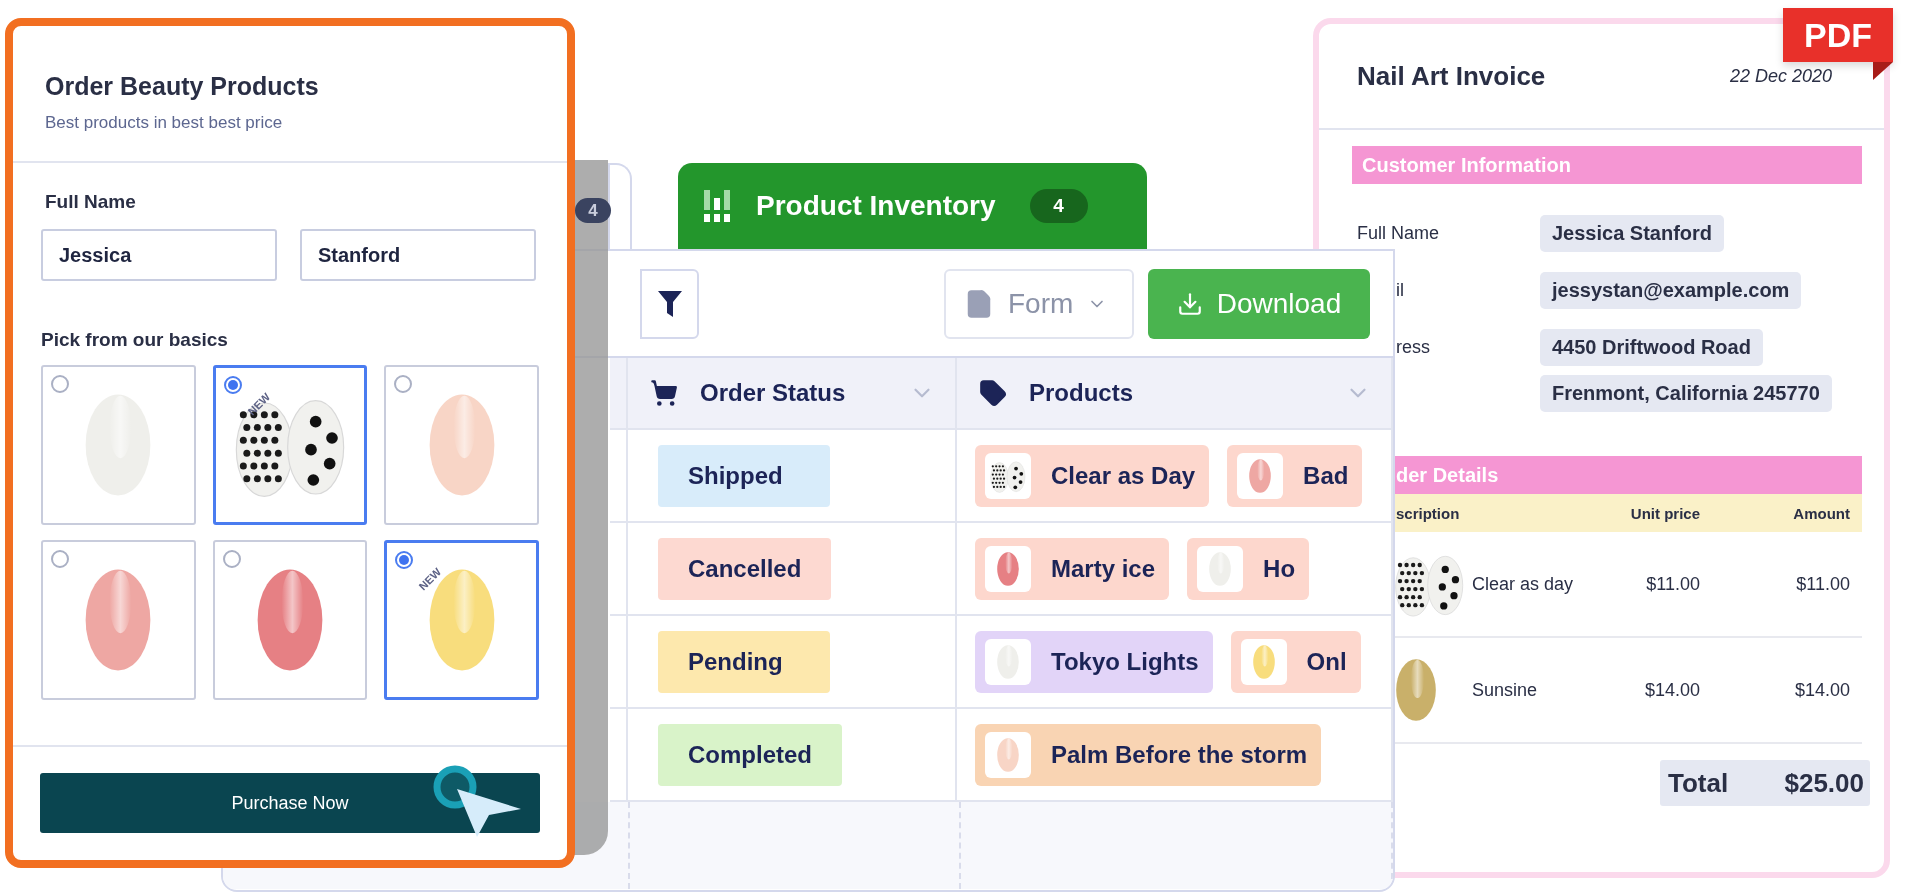  I want to click on column-header: Products, so click(1175, 394).